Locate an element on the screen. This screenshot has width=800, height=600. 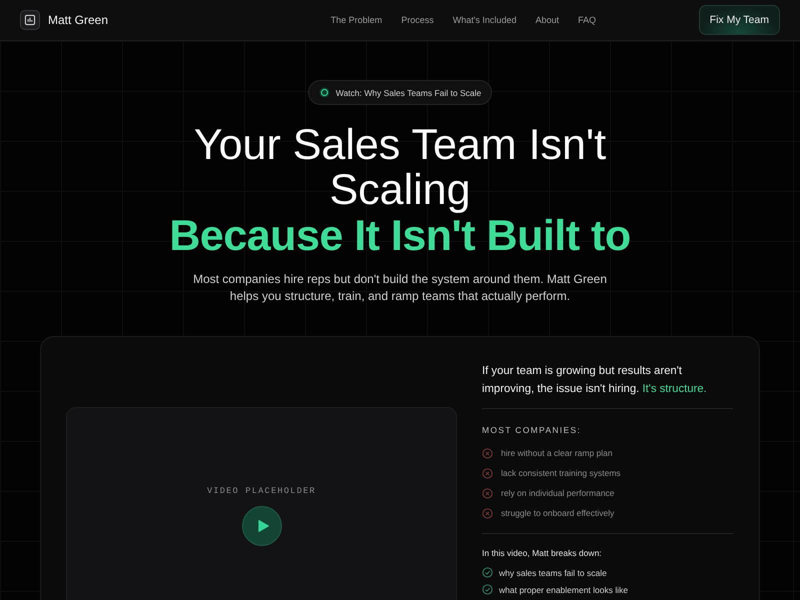
brand-name: Matt Green is located at coordinates (78, 20).